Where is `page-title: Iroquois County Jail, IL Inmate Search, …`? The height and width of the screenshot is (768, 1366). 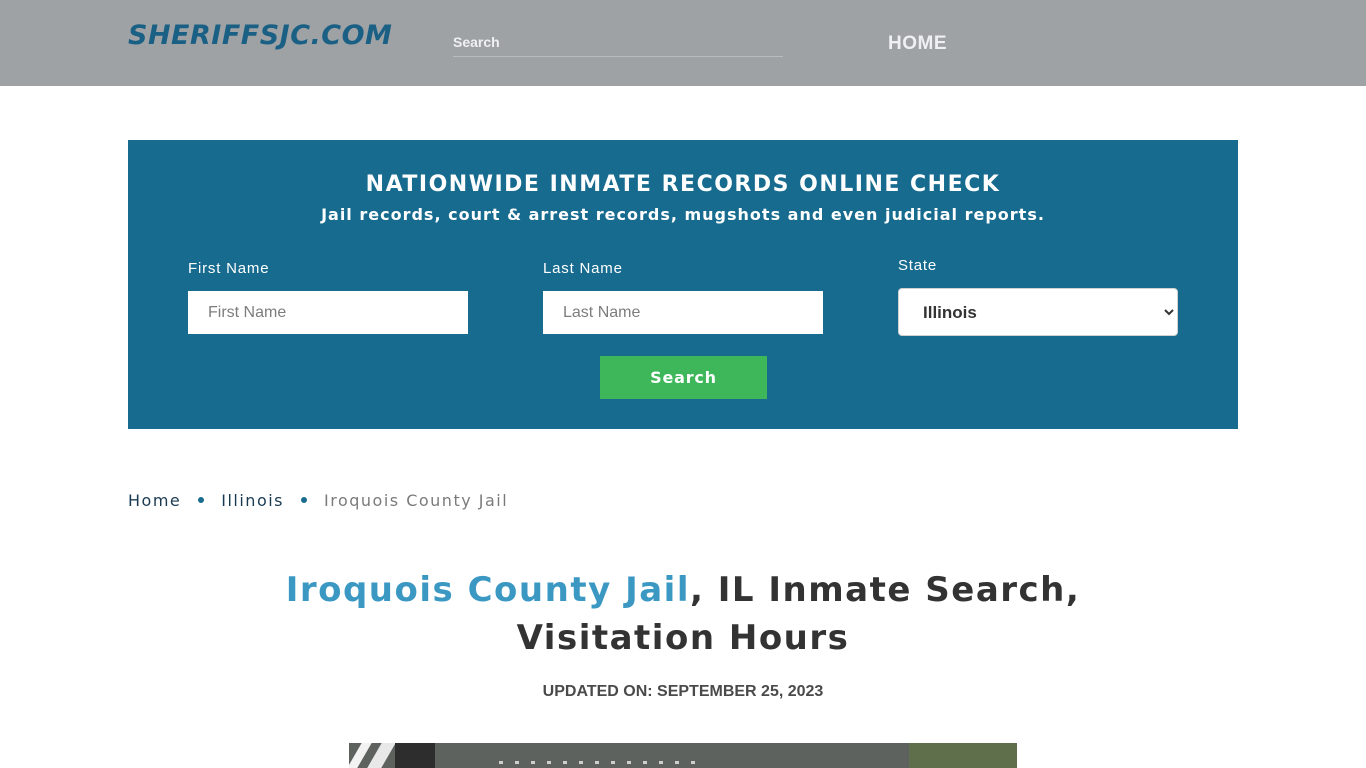
page-title: Iroquois County Jail, IL Inmate Search, … is located at coordinates (683, 614).